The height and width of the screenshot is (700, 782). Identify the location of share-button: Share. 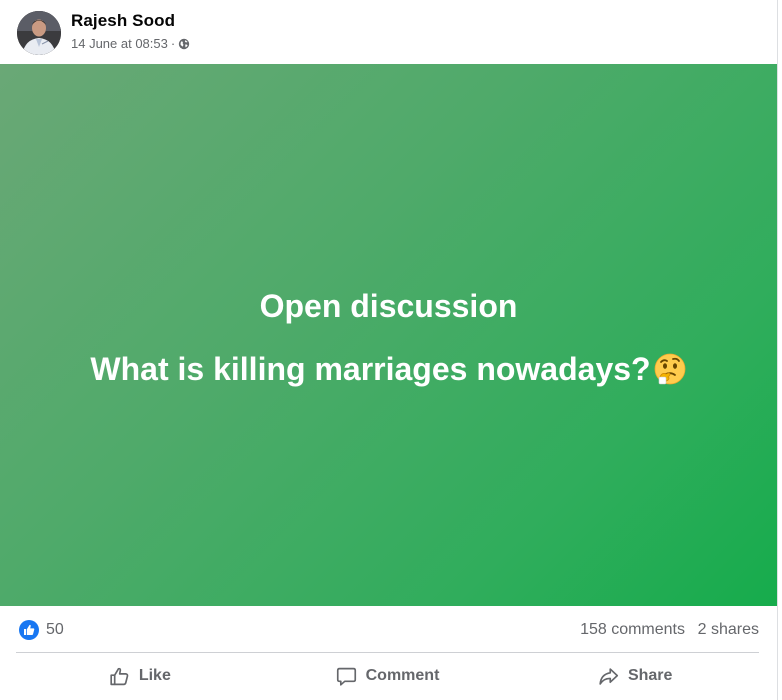
(635, 676).